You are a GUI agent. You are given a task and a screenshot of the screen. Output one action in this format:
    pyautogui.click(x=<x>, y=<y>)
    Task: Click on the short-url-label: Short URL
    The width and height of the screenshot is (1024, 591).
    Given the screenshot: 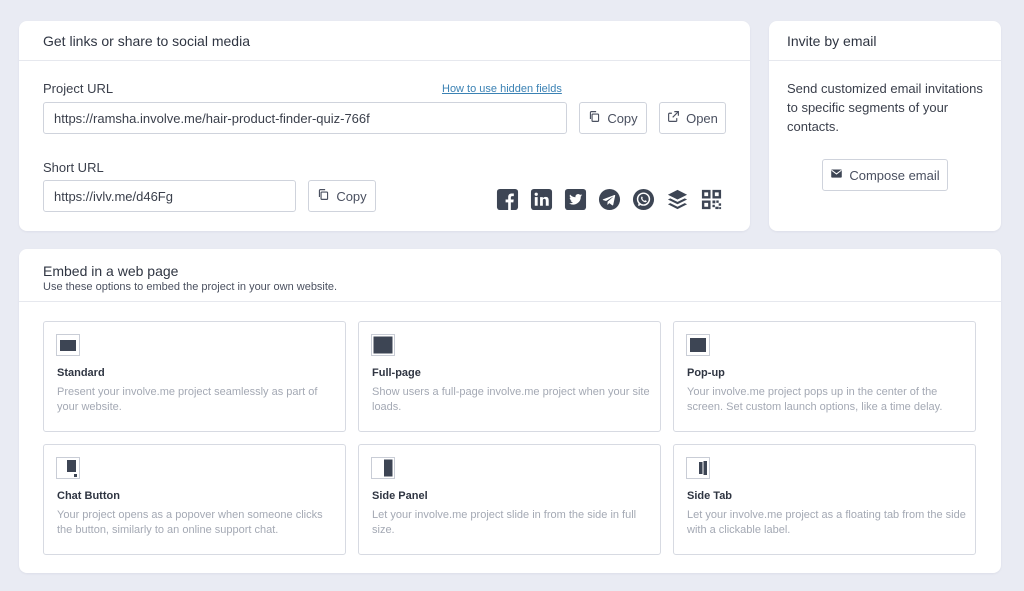 What is the action you would take?
    pyautogui.click(x=73, y=167)
    